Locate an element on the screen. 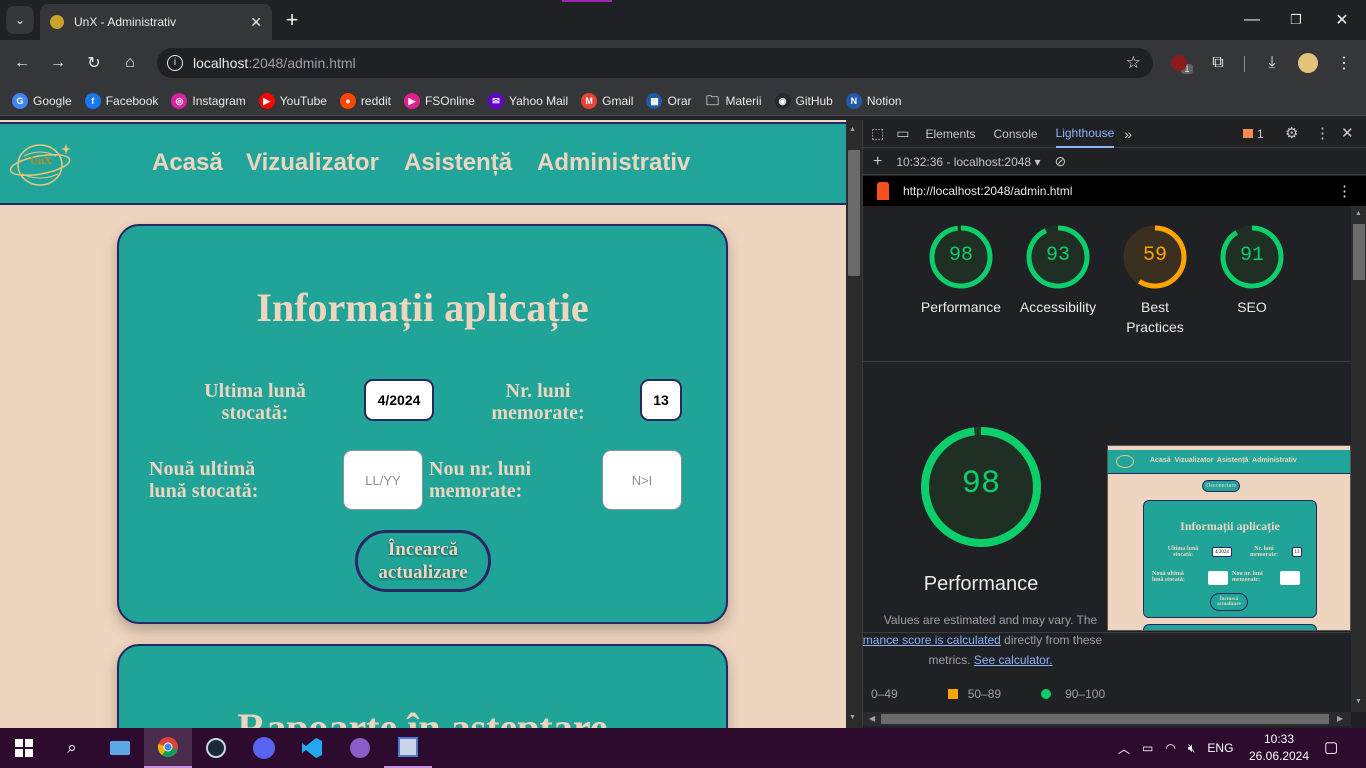 The image size is (1366, 768). nav-acasa: Acasă is located at coordinates (187, 163).